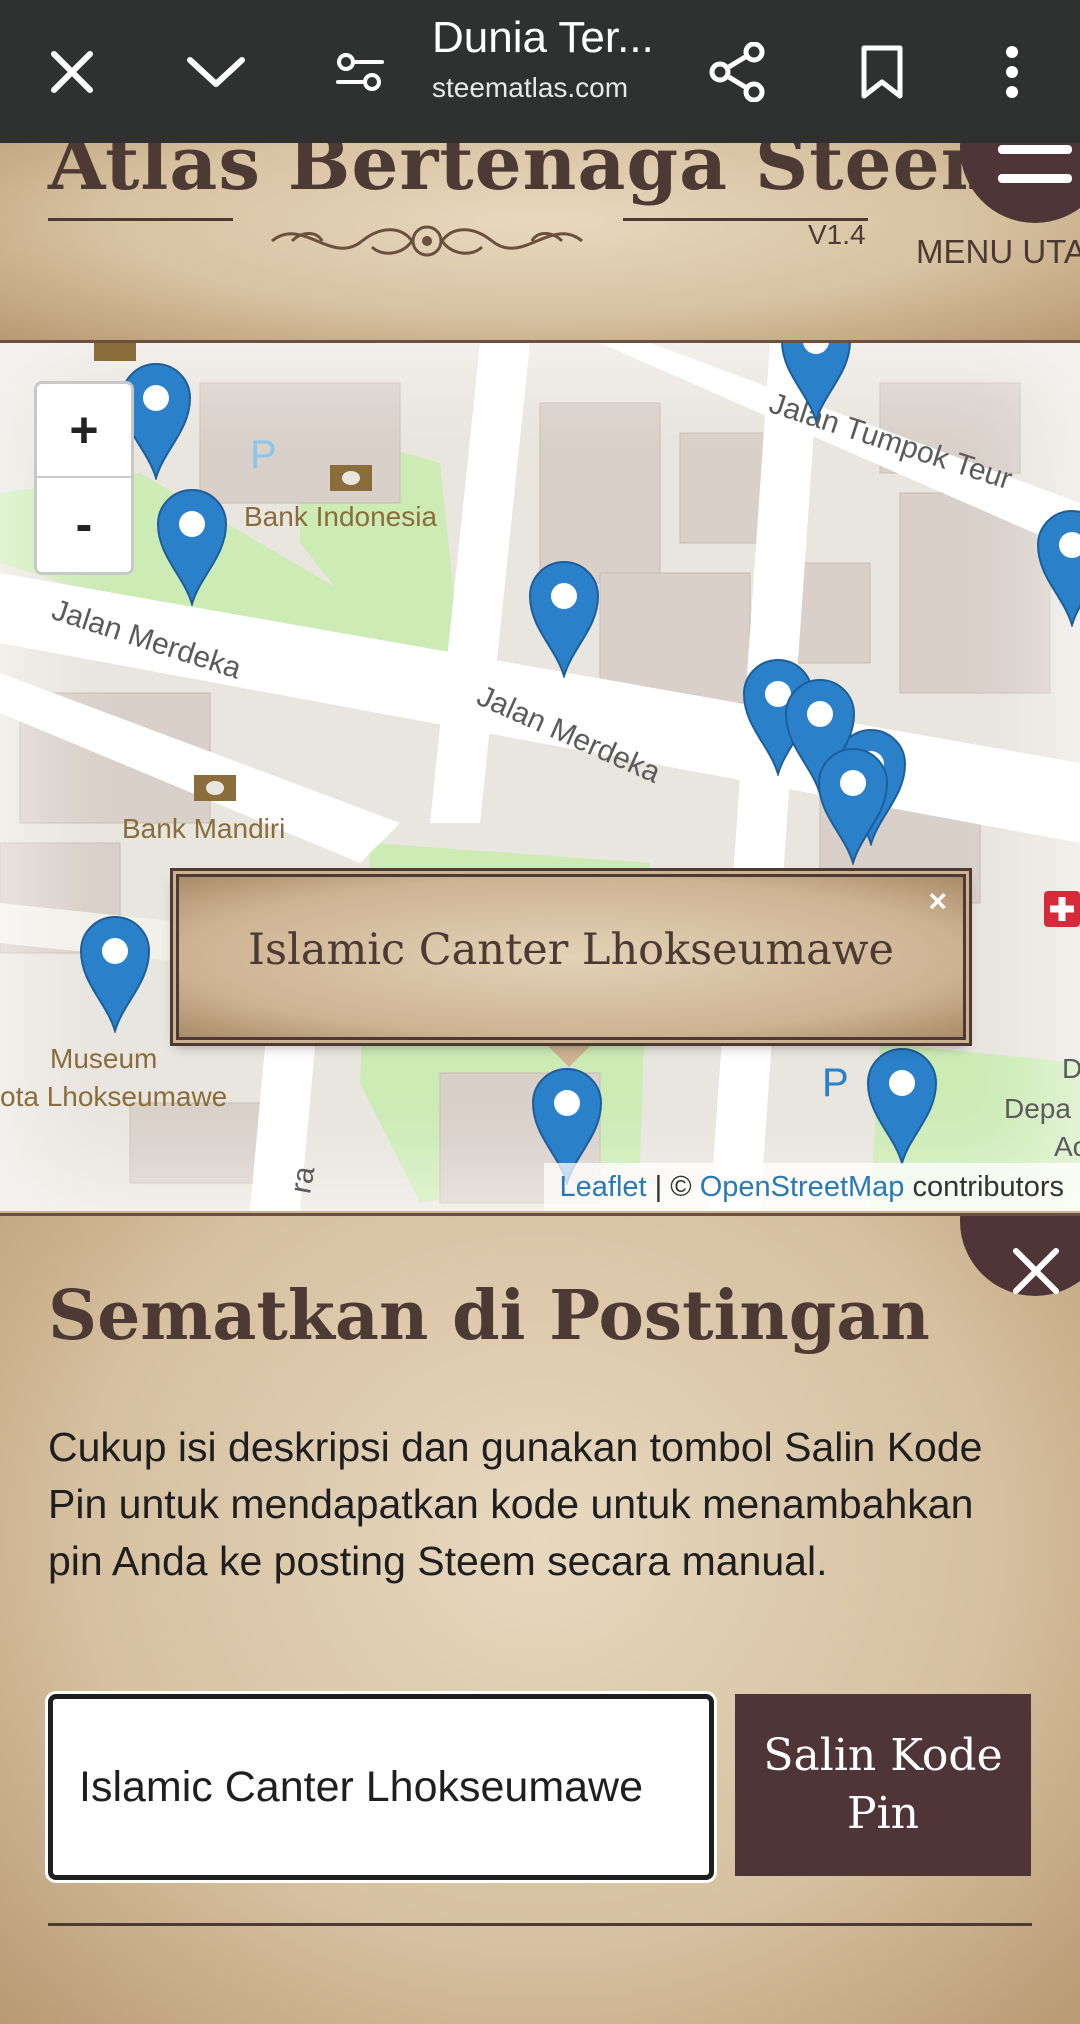 The width and height of the screenshot is (1080, 2024). I want to click on more-vert-icon, so click(1012, 72).